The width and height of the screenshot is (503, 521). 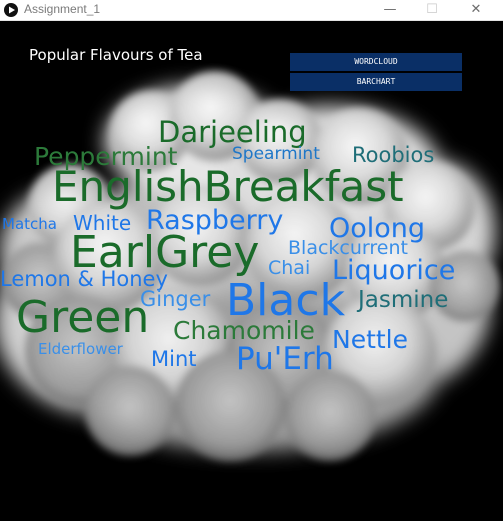 I want to click on word-englishbreakfast: EnglishBreakfast, so click(x=228, y=186).